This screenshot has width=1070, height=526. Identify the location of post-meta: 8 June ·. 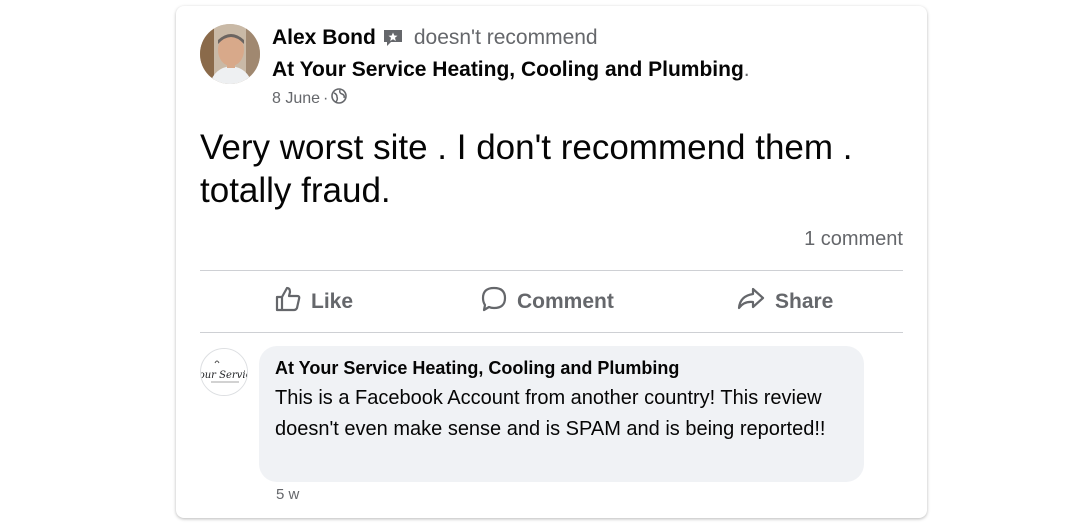
(310, 98).